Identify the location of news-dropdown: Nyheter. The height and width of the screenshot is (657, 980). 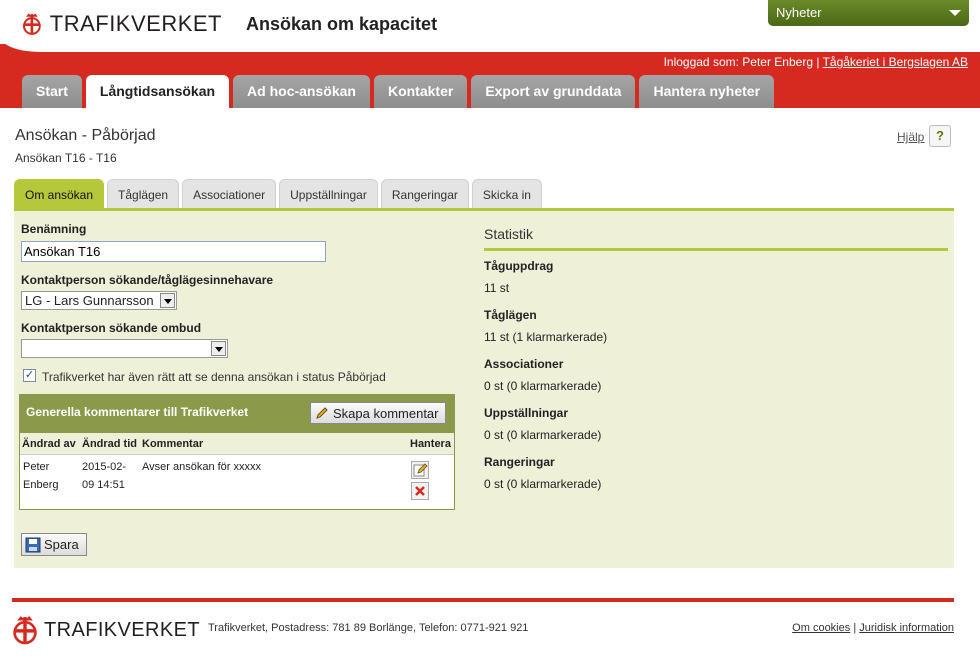
(868, 13).